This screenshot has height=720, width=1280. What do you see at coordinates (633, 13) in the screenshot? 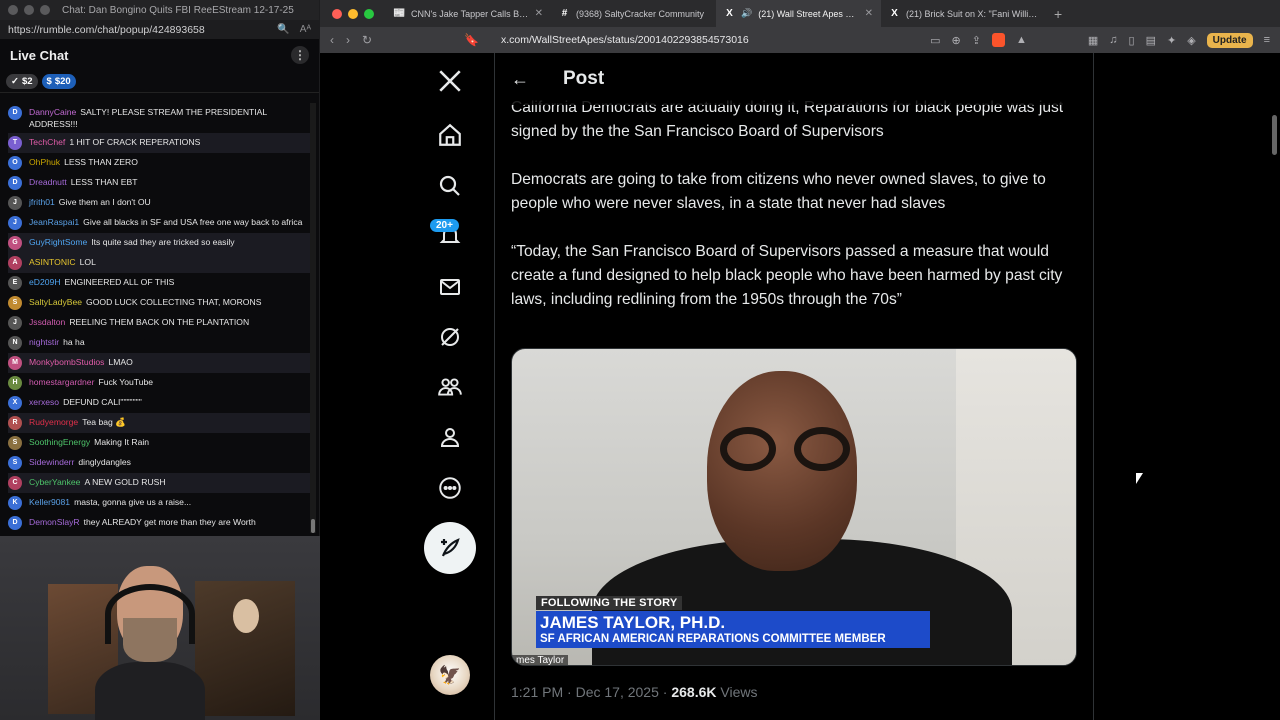
I see `tab-saltycracker: # (9368) SaltyCracker Community` at bounding box center [633, 13].